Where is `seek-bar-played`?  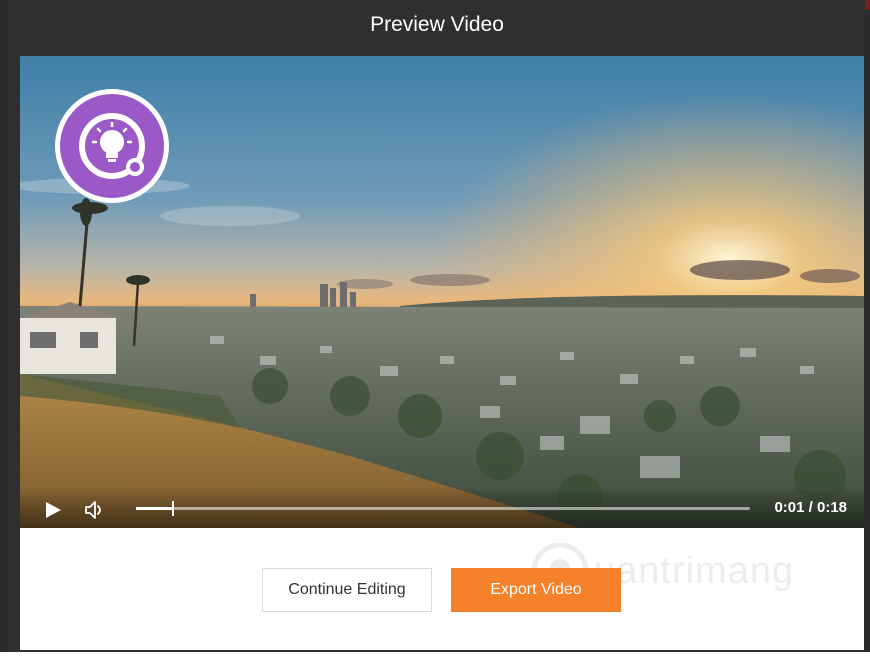 seek-bar-played is located at coordinates (154, 508).